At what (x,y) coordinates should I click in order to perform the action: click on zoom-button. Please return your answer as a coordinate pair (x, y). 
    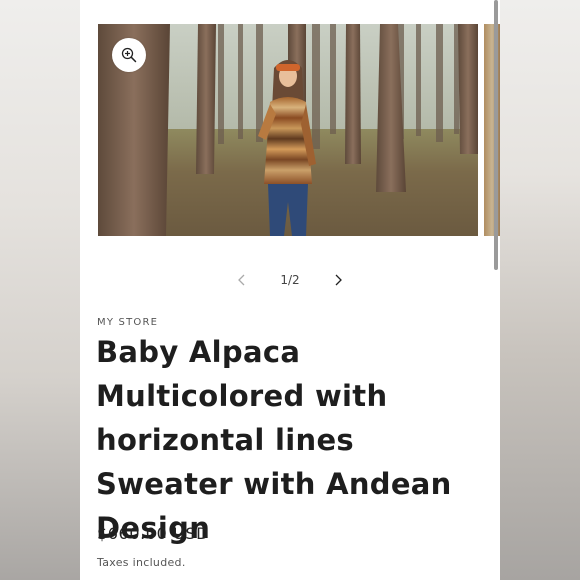
    Looking at the image, I should click on (129, 55).